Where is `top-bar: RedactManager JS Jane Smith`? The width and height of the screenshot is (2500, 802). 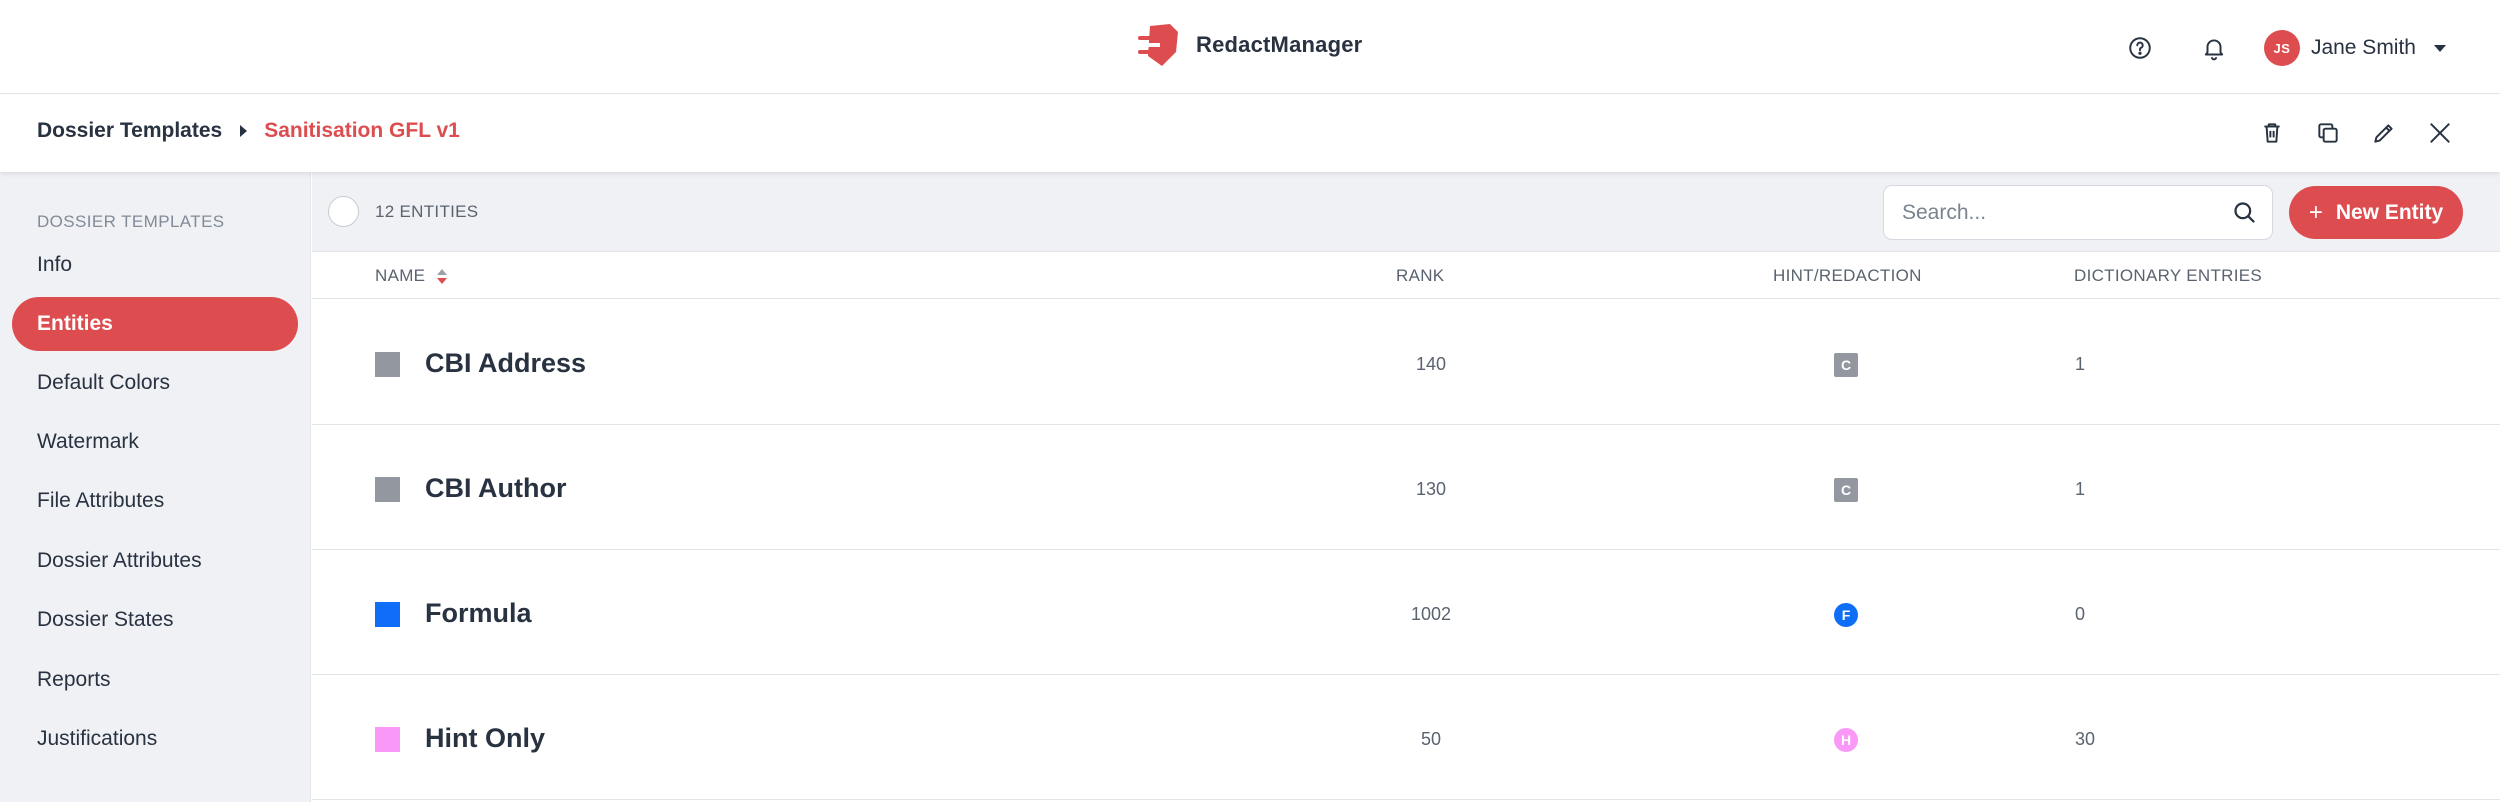 top-bar: RedactManager JS Jane Smith is located at coordinates (1250, 47).